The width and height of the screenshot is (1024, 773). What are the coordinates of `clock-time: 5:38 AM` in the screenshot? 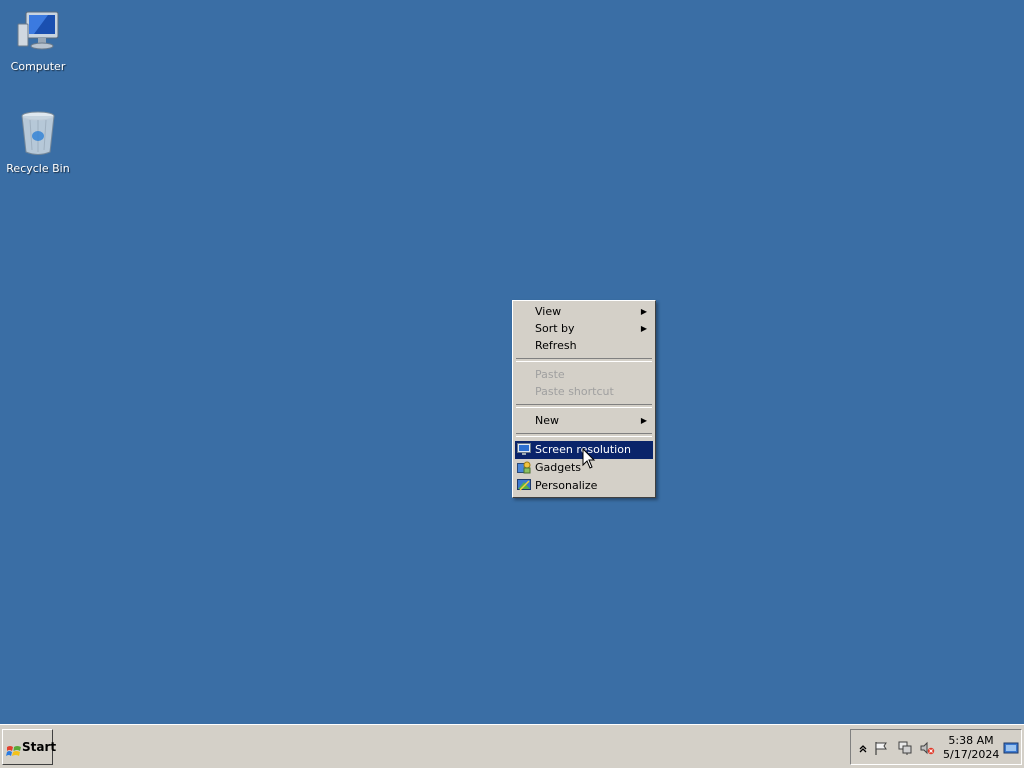 It's located at (971, 740).